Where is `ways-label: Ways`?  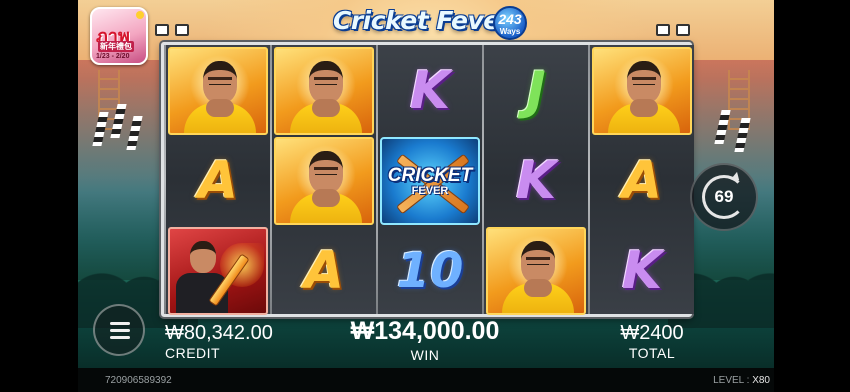 ways-label: Ways is located at coordinates (510, 31).